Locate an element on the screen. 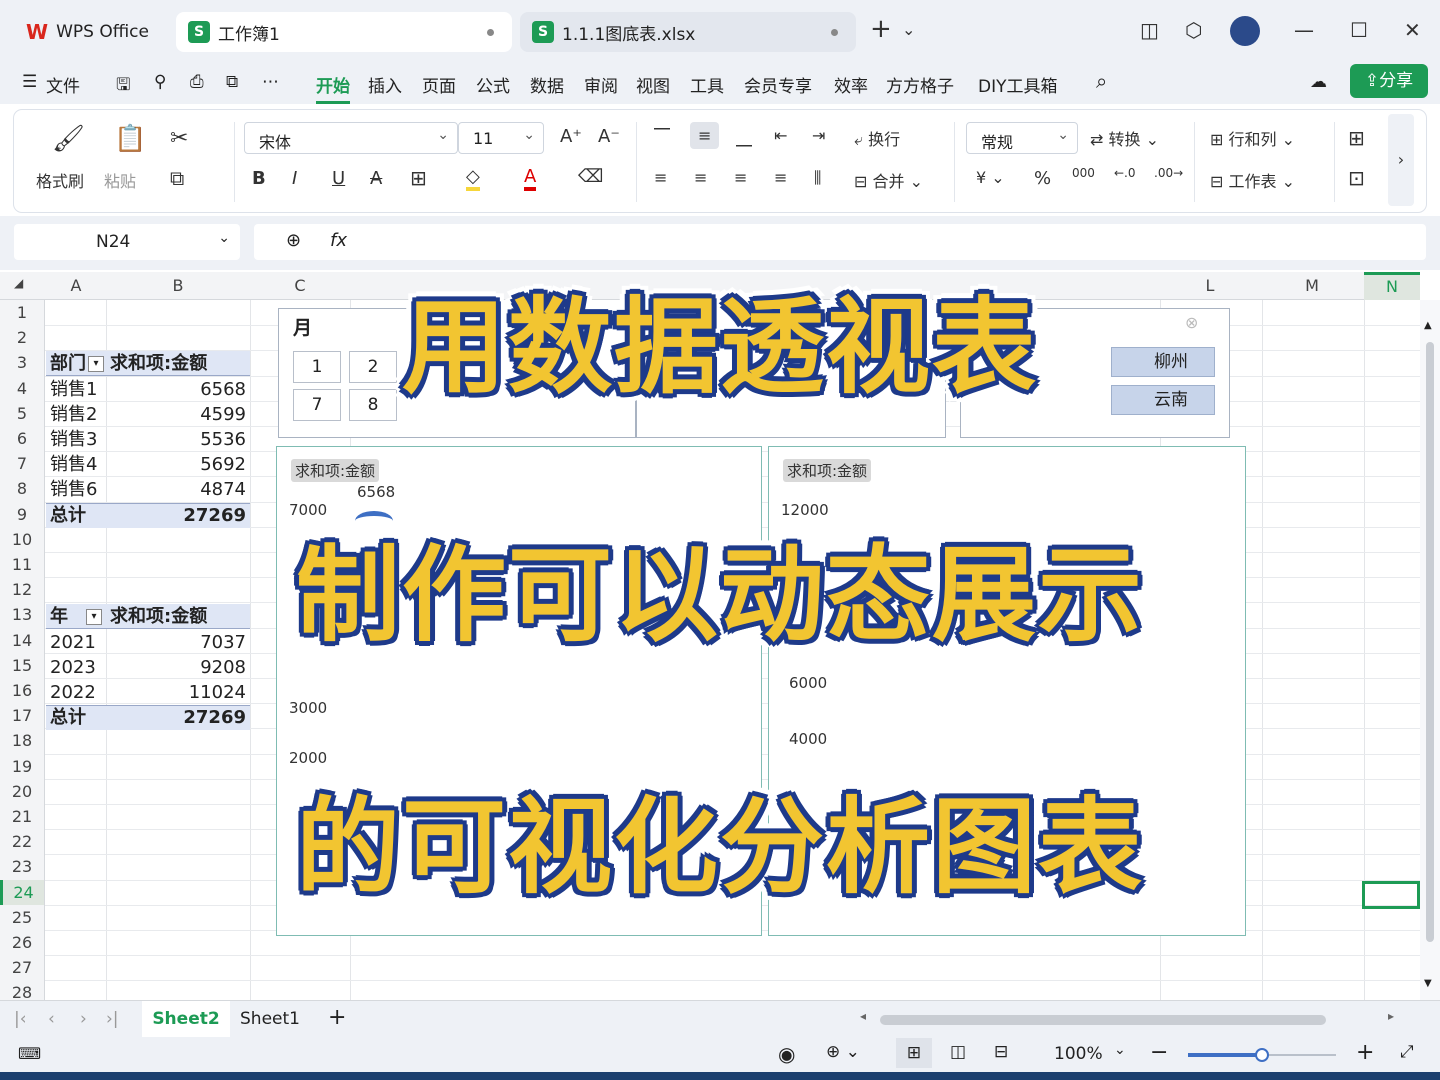 The image size is (1440, 1080). justify-icon: ≡ is located at coordinates (780, 177).